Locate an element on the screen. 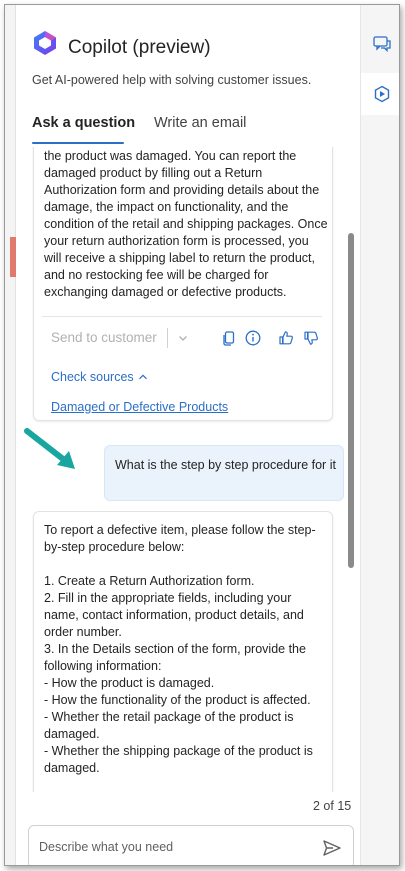 This screenshot has height=871, width=405. info-icon is located at coordinates (253, 338).